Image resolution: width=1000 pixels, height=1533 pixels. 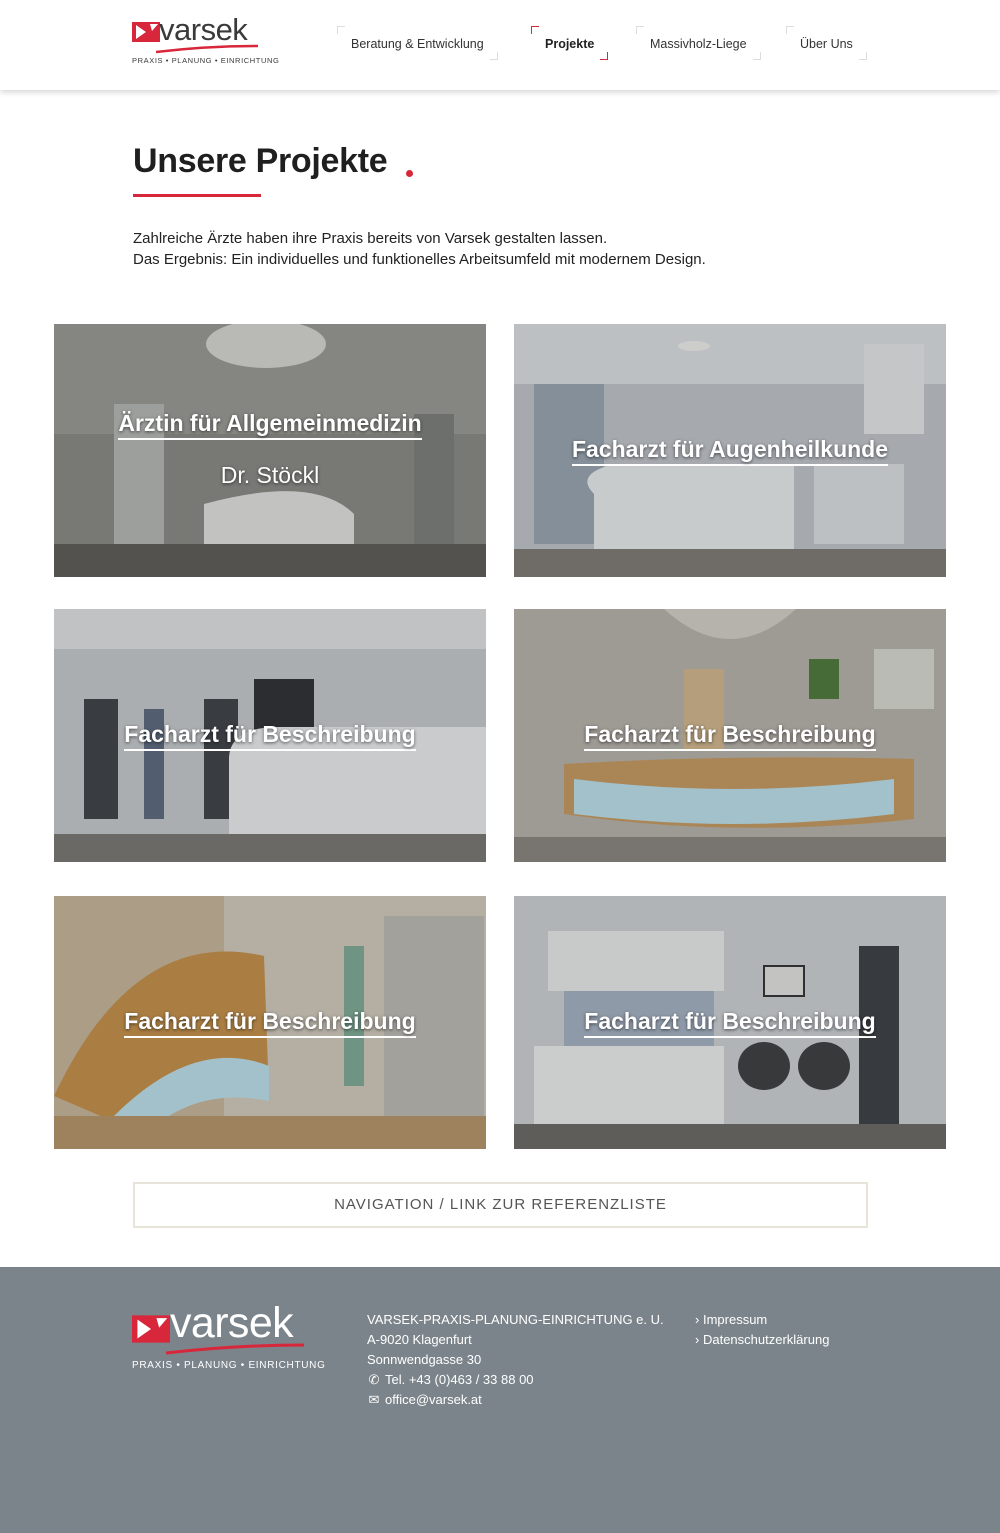 I want to click on logo-wordmark: varsek, so click(x=232, y=1323).